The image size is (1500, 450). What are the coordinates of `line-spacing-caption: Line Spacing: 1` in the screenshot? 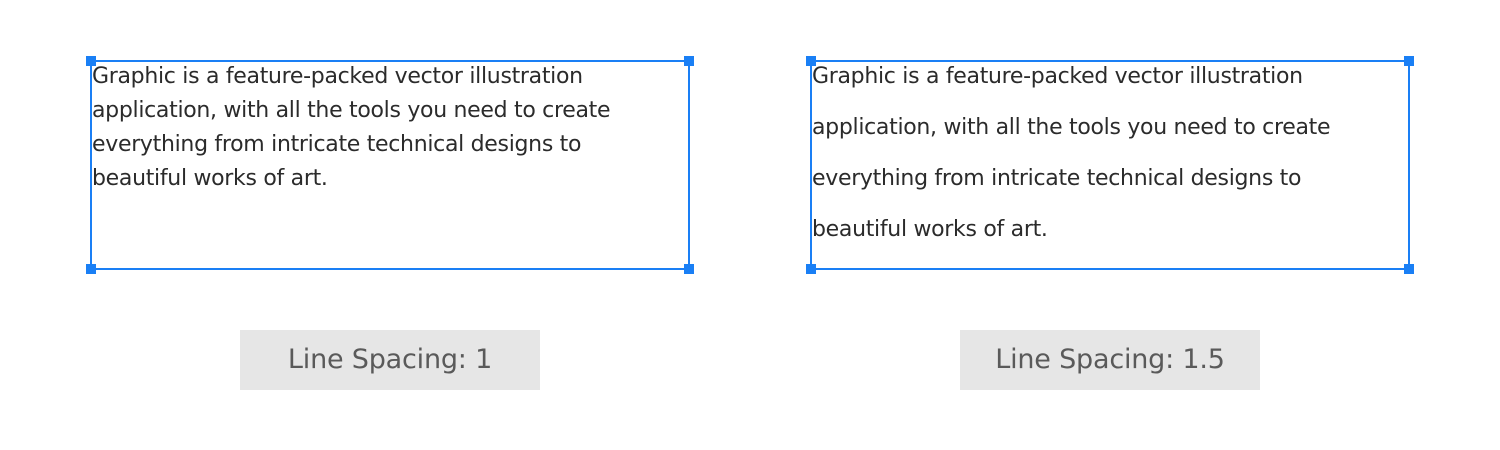 It's located at (390, 360).